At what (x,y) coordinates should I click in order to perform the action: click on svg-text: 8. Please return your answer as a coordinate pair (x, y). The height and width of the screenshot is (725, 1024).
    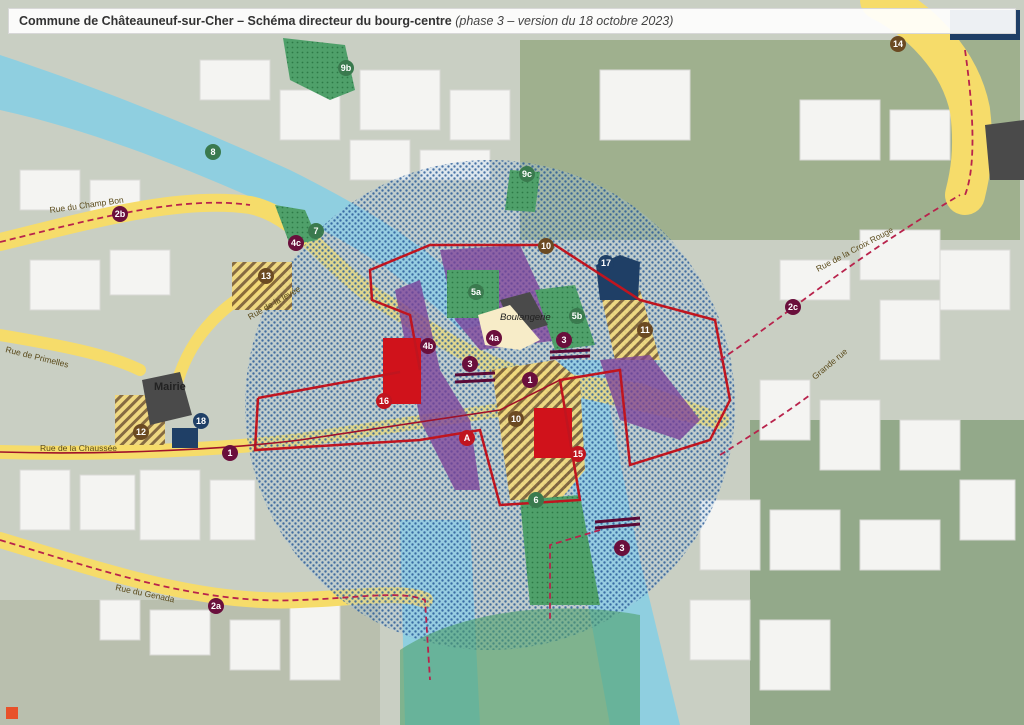
    Looking at the image, I should click on (212, 152).